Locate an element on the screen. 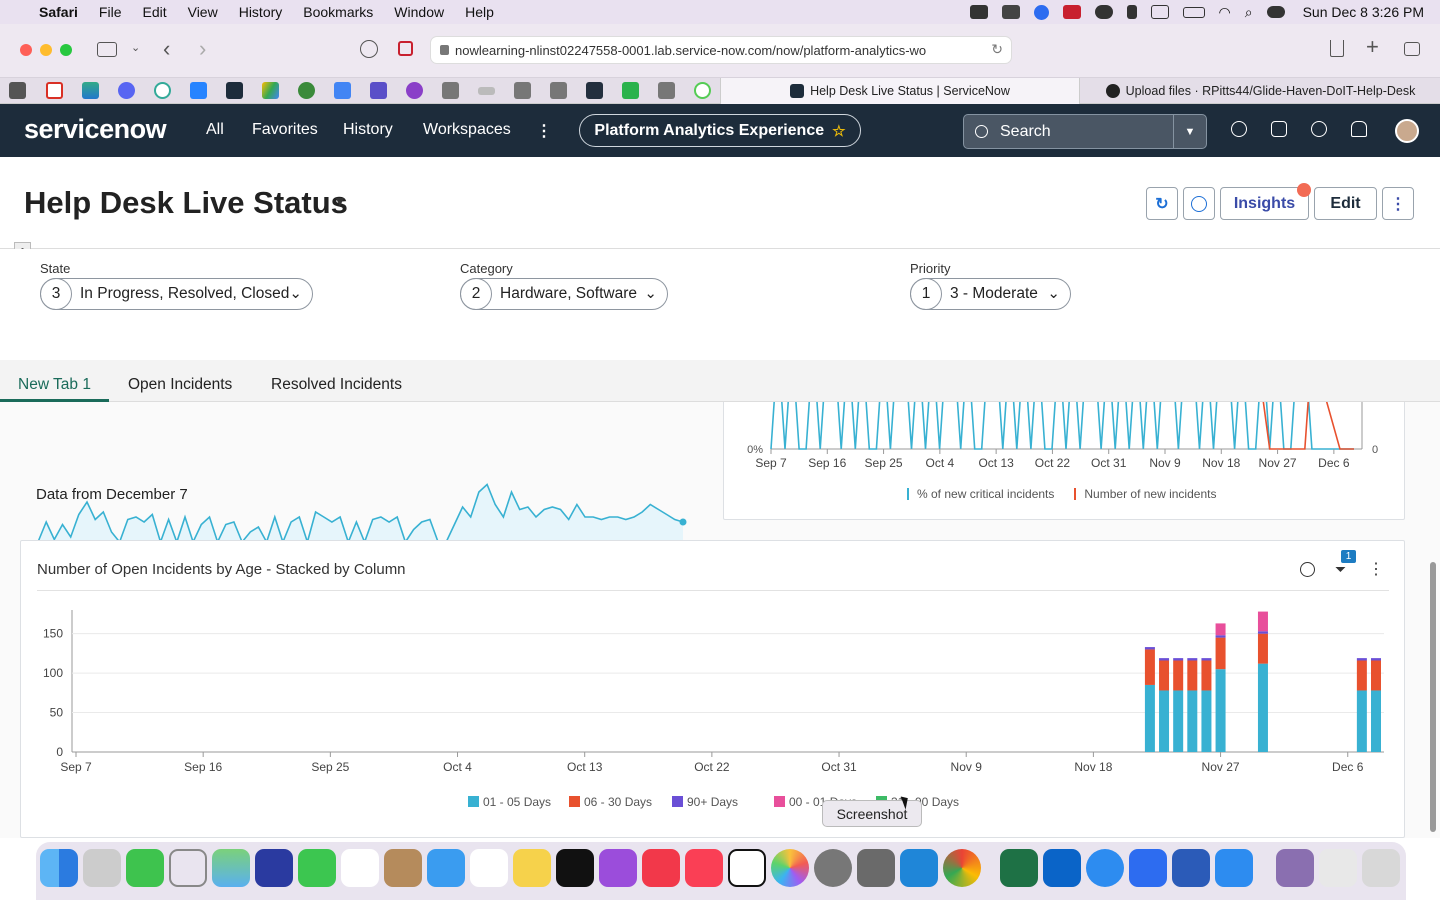  maps-icon is located at coordinates (231, 868).